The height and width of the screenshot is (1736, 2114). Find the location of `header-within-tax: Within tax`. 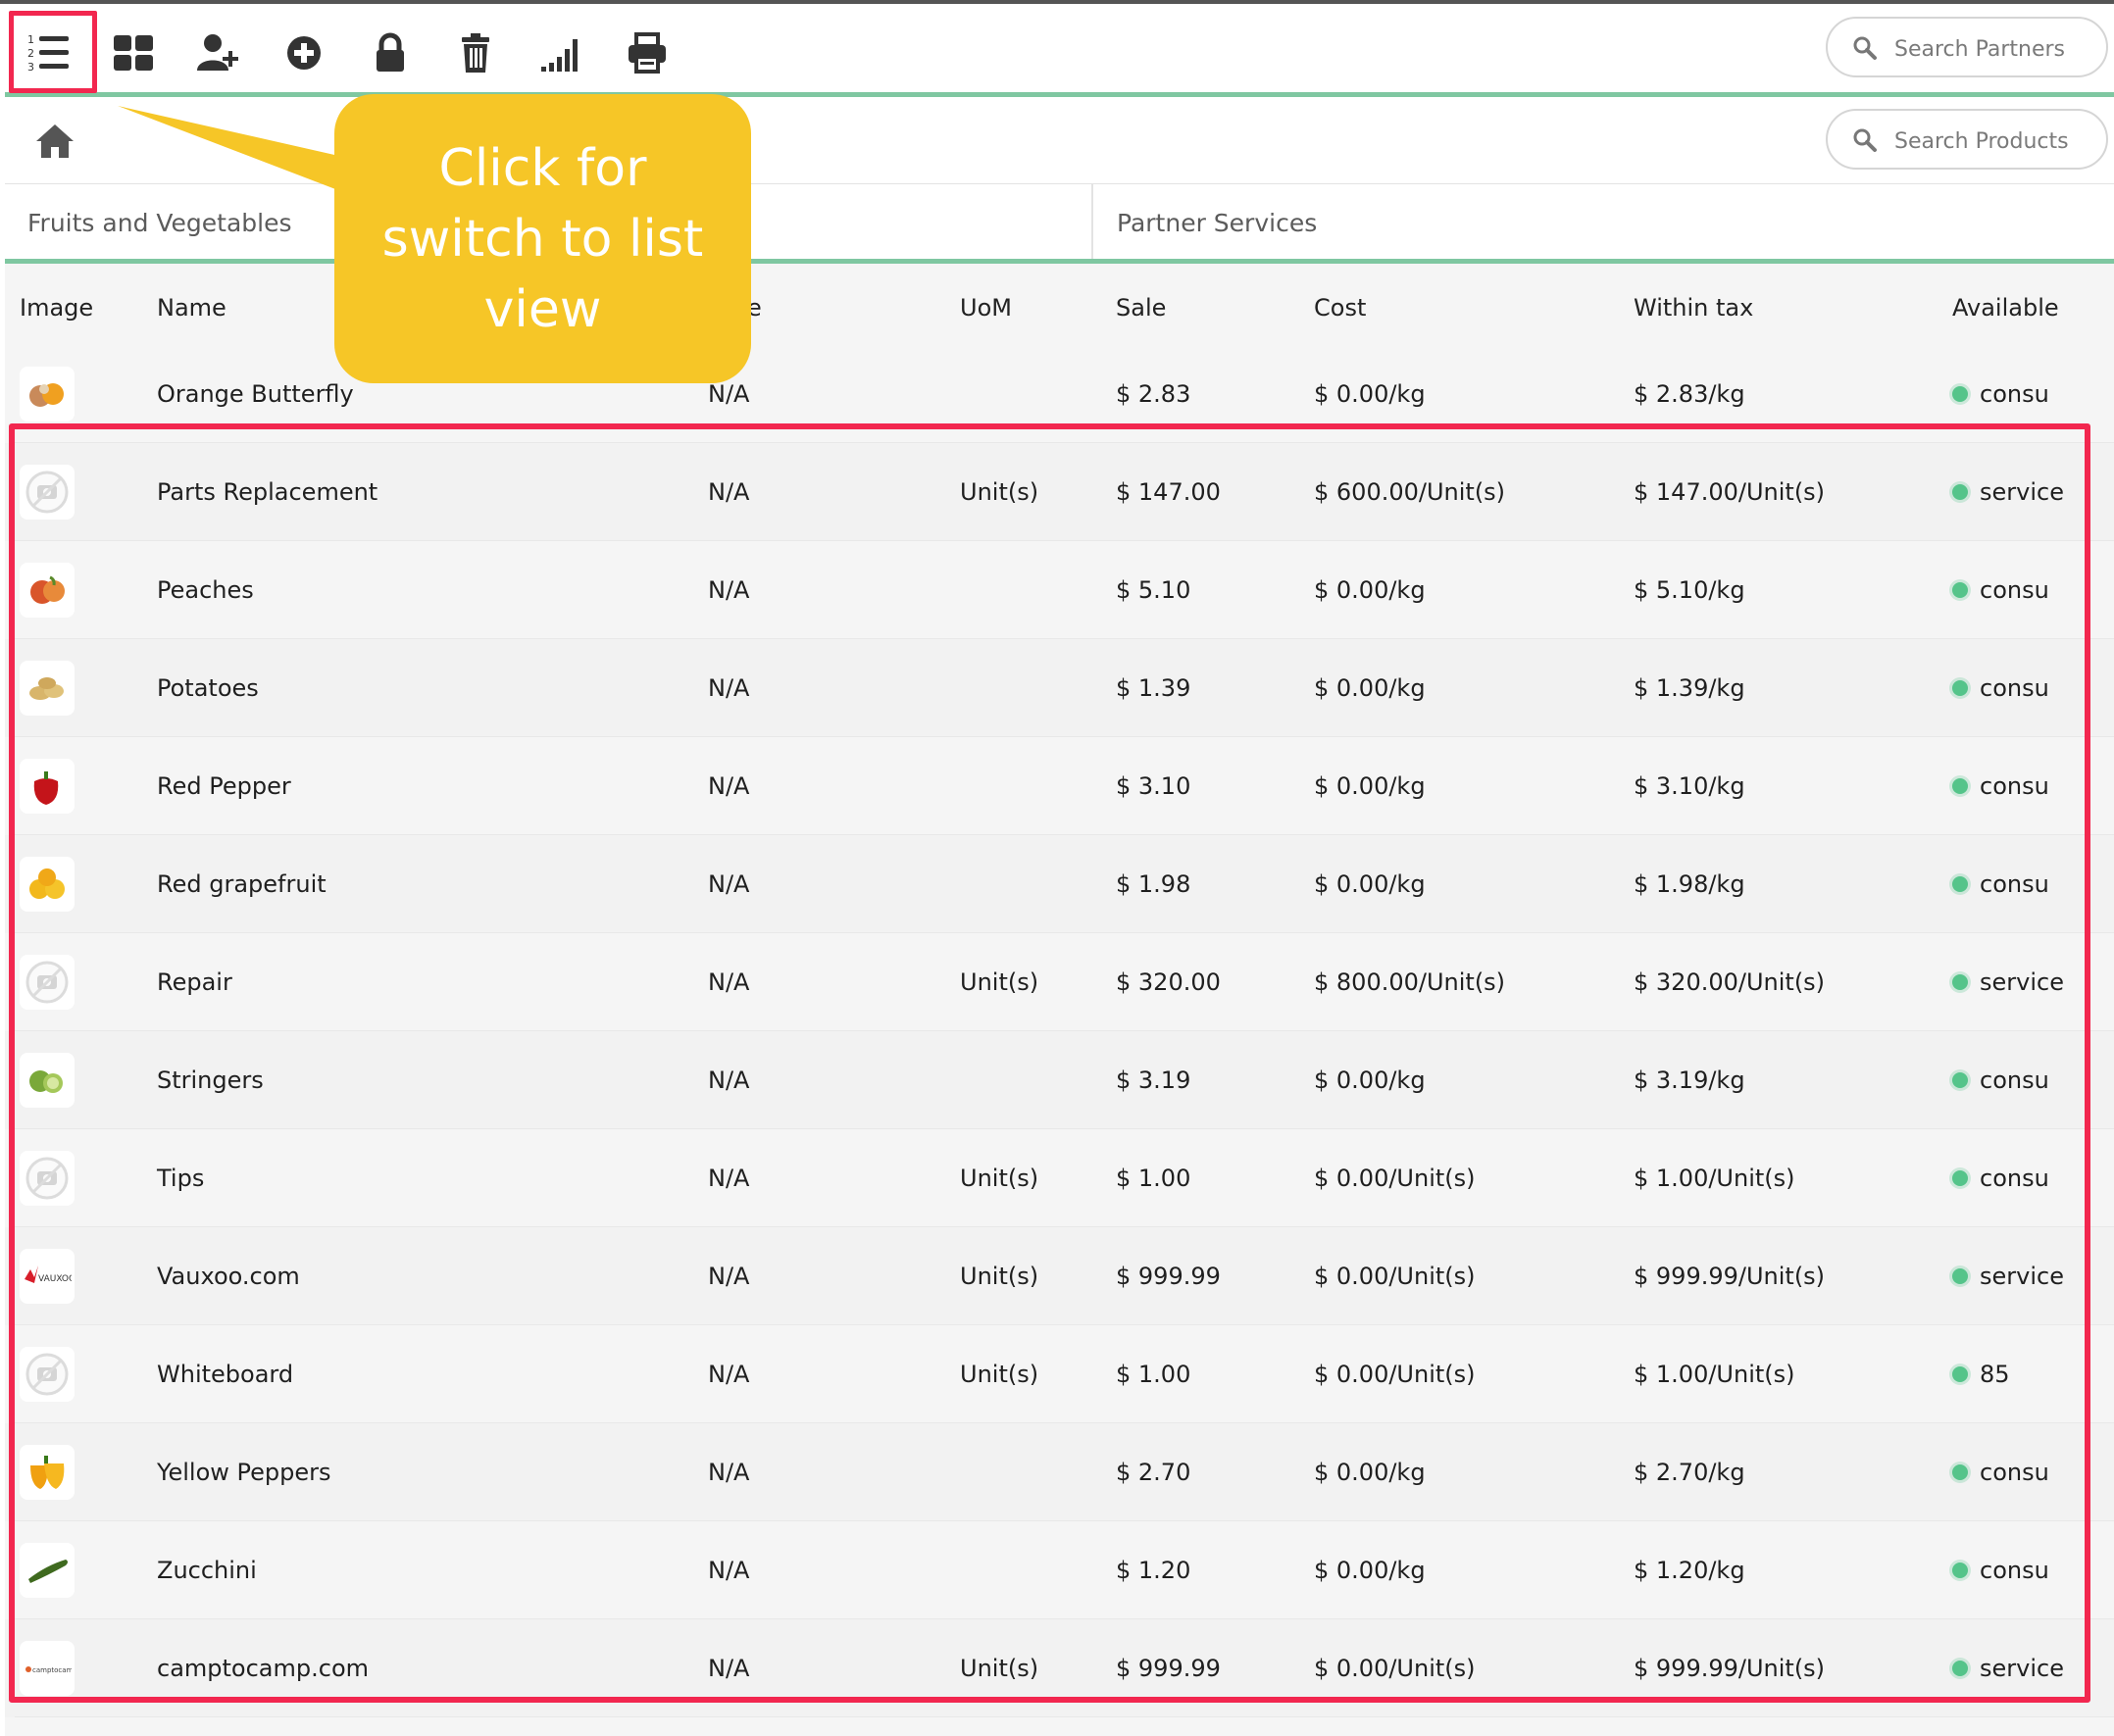

header-within-tax: Within tax is located at coordinates (1694, 308).